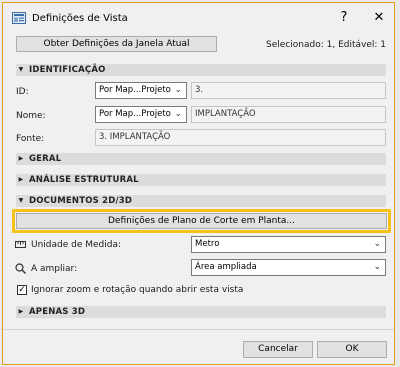 The width and height of the screenshot is (400, 367). Describe the element at coordinates (352, 349) in the screenshot. I see `ok-button: OK` at that location.